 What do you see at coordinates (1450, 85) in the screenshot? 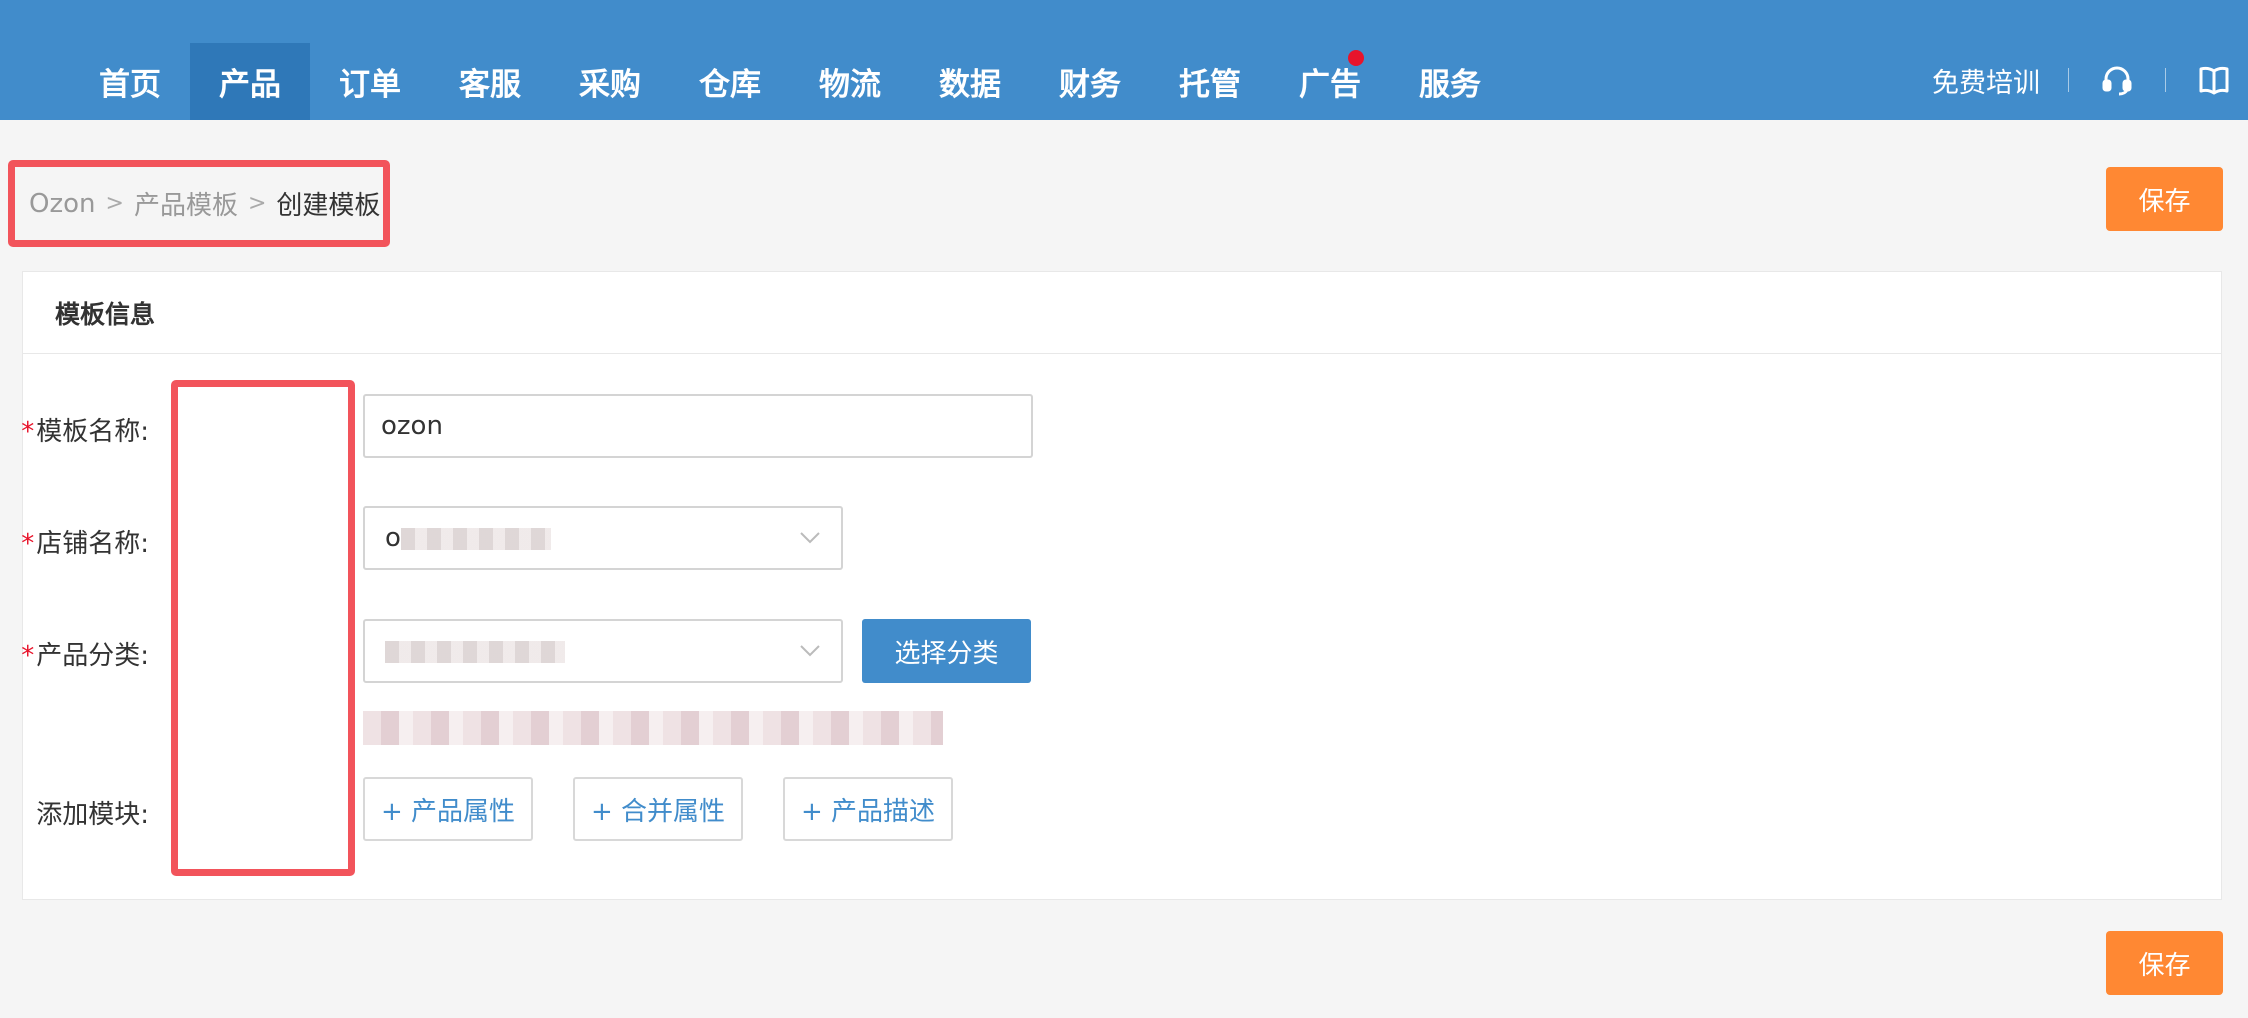
I see `nav-item-label: 服务` at bounding box center [1450, 85].